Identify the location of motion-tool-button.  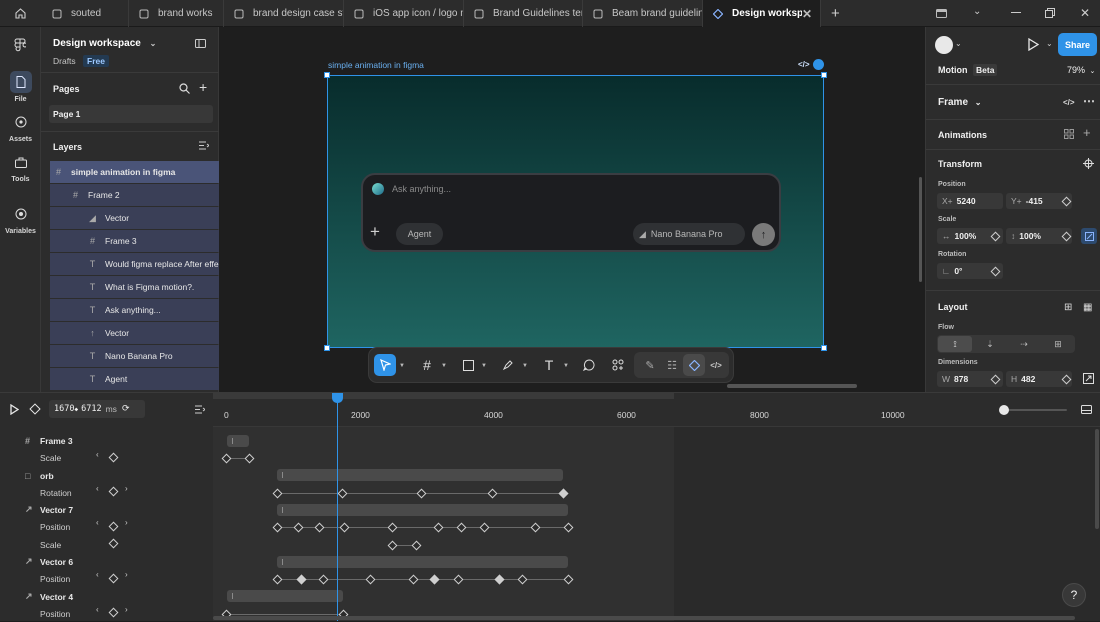
(694, 365).